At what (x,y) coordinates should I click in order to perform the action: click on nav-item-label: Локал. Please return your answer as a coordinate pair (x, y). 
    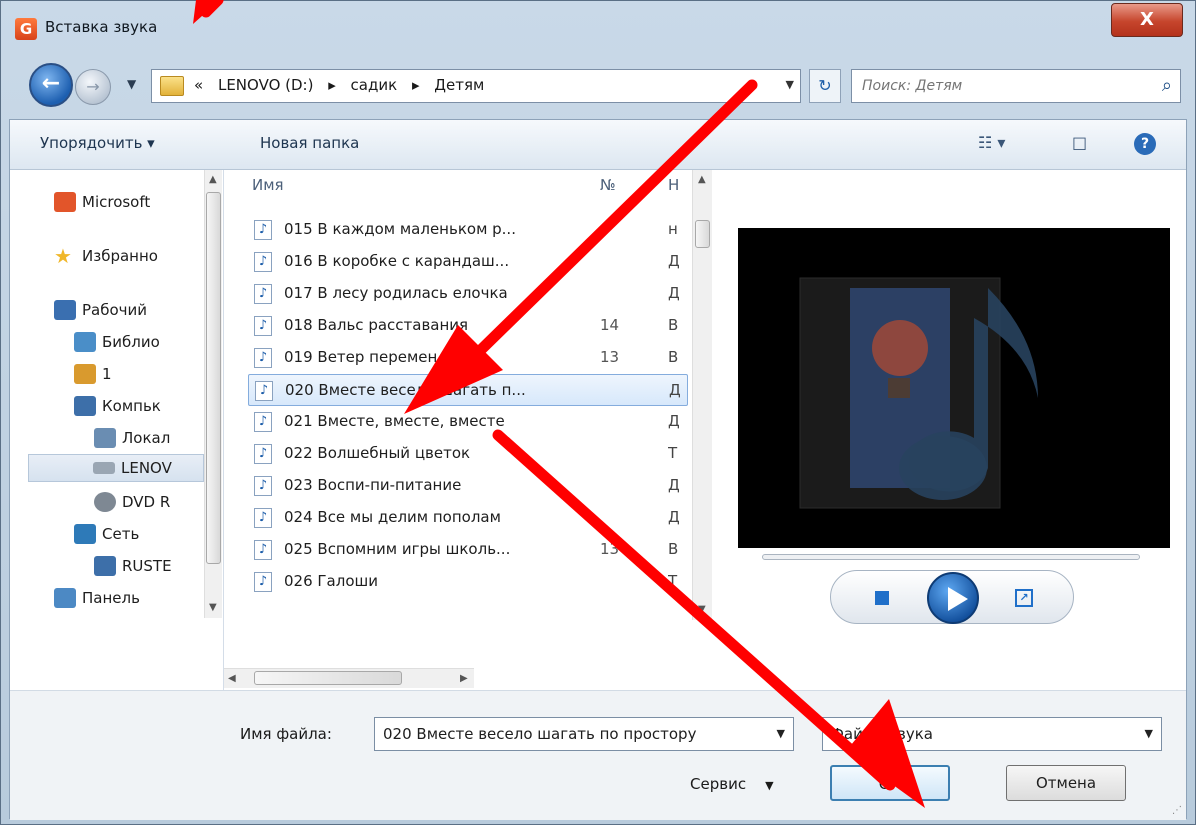
    Looking at the image, I should click on (146, 438).